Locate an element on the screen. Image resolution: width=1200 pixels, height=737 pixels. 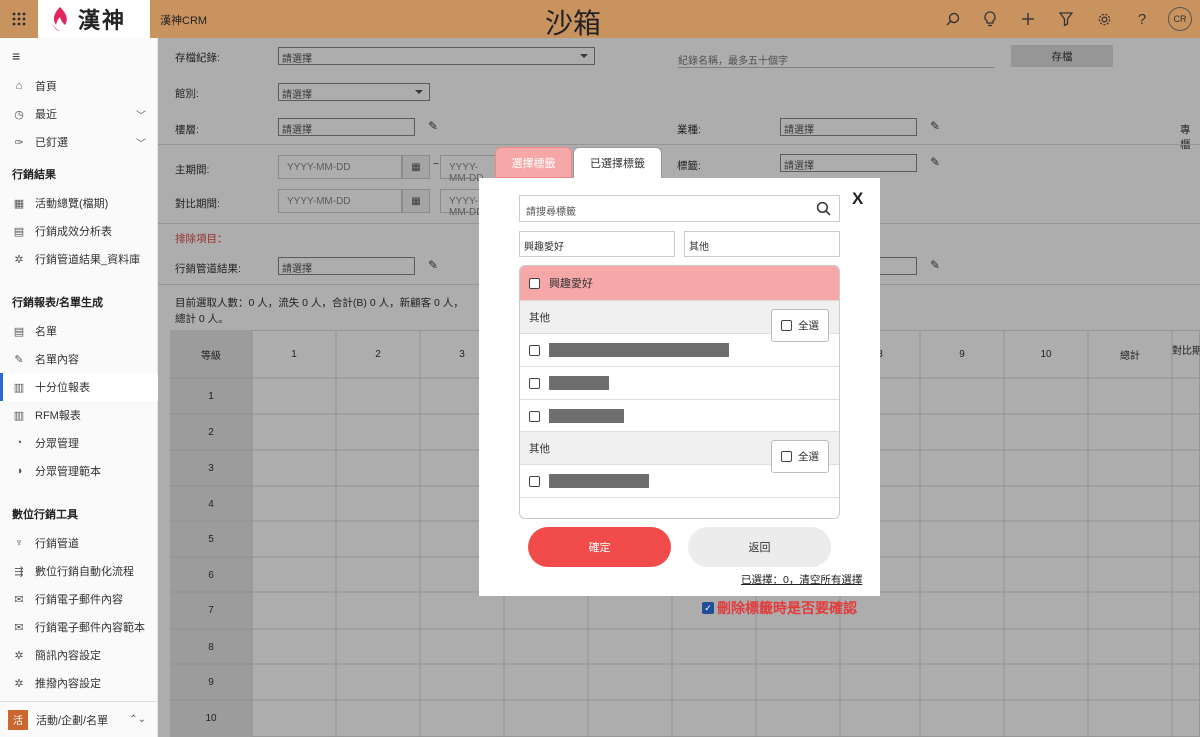
tag-row-empty is located at coordinates (679, 507).